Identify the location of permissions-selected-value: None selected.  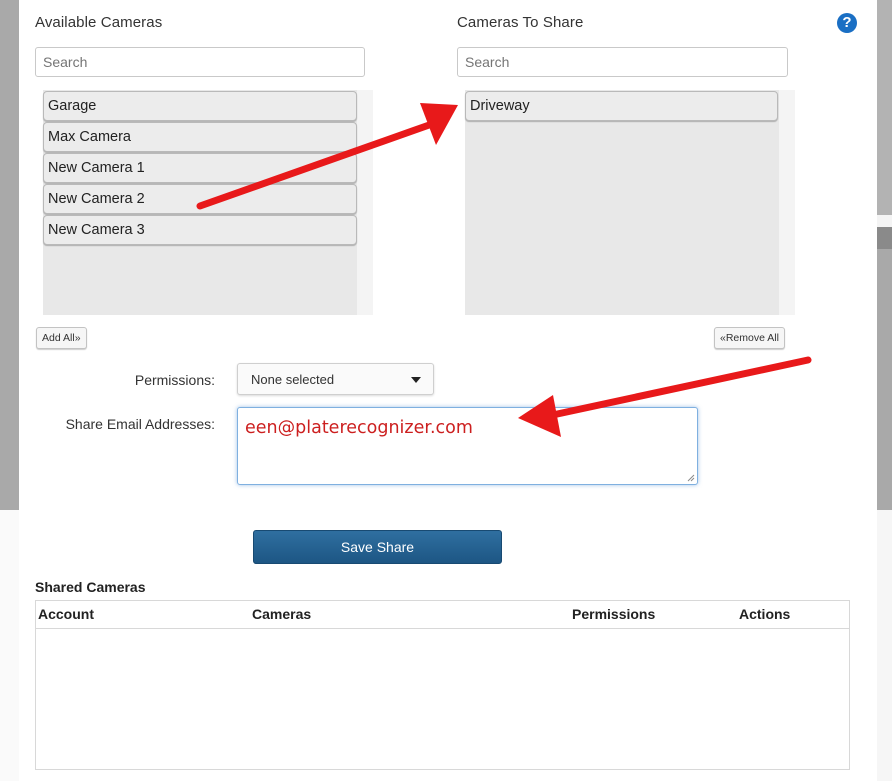
(293, 379).